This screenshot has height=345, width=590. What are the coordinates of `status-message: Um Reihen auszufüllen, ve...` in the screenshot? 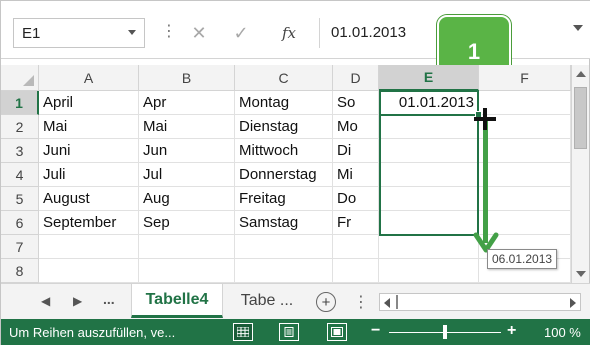 It's located at (92, 332).